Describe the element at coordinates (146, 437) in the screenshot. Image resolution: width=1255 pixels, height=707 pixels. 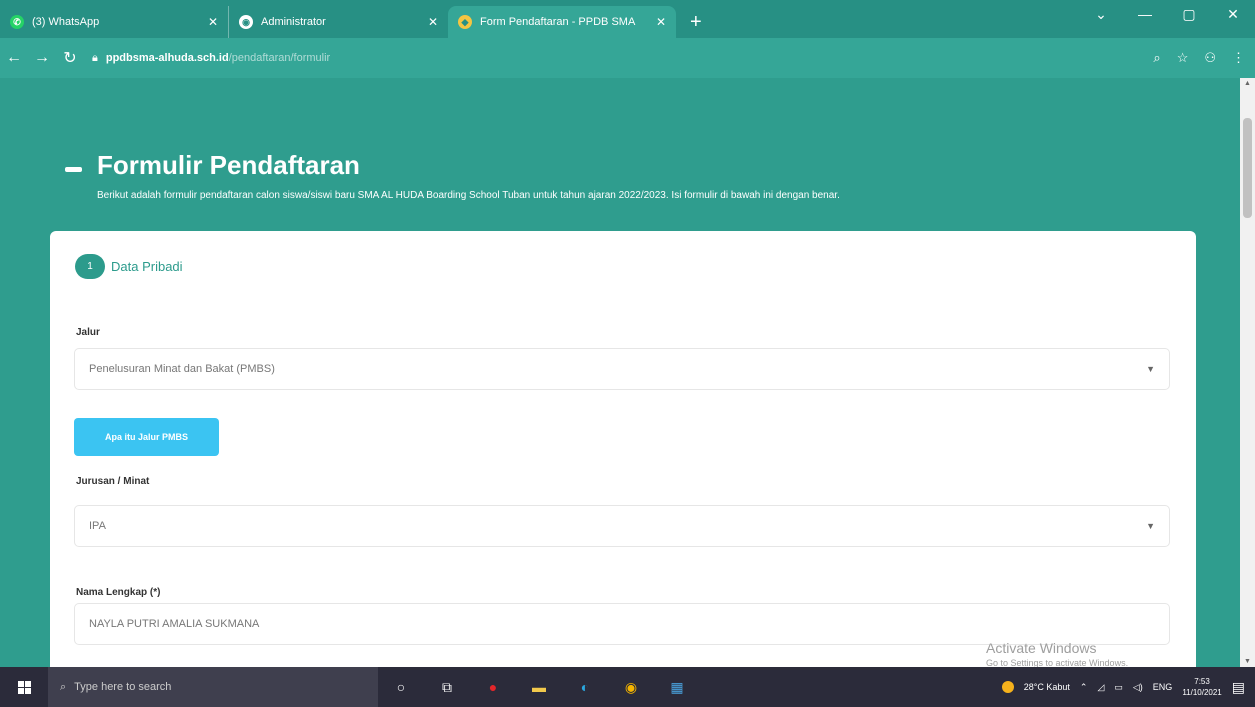
I see `info-jalur-button: Apa itu Jalur PMBS` at that location.